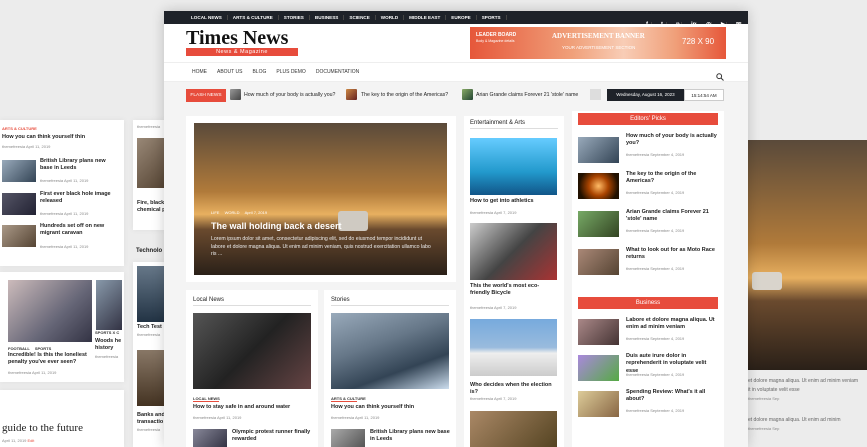 The height and width of the screenshot is (447, 867). Describe the element at coordinates (242, 38) in the screenshot. I see `site-title: Times News` at that location.